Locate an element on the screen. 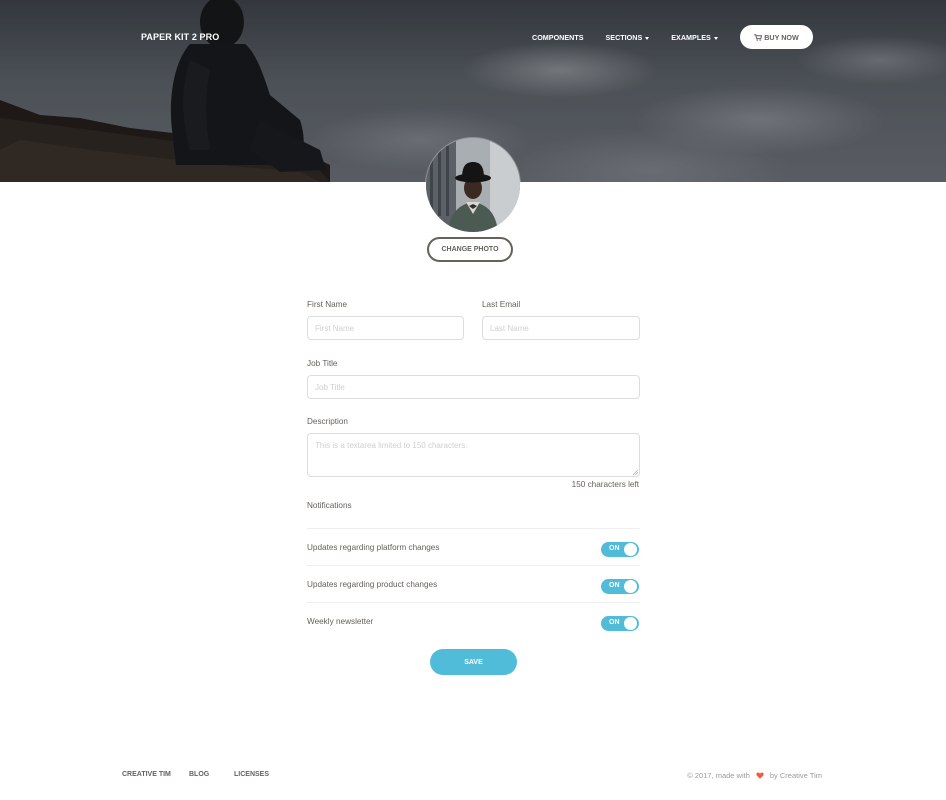 This screenshot has width=946, height=800. nav-link-examples-label: EXAMPLES is located at coordinates (691, 37).